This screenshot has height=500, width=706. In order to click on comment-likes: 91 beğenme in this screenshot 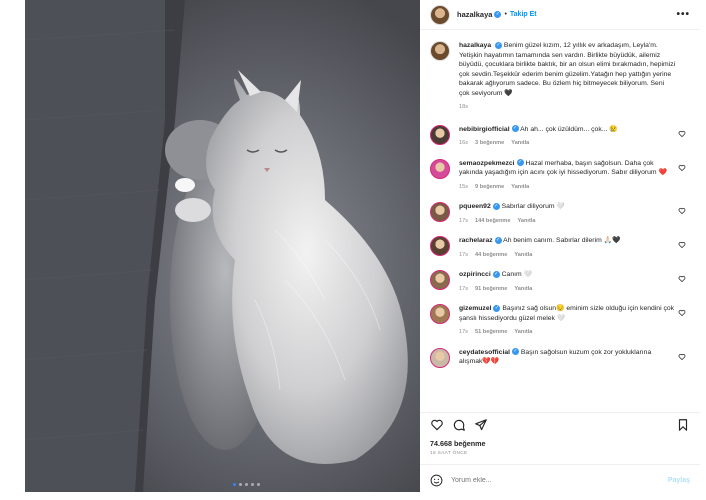, I will do `click(491, 289)`.